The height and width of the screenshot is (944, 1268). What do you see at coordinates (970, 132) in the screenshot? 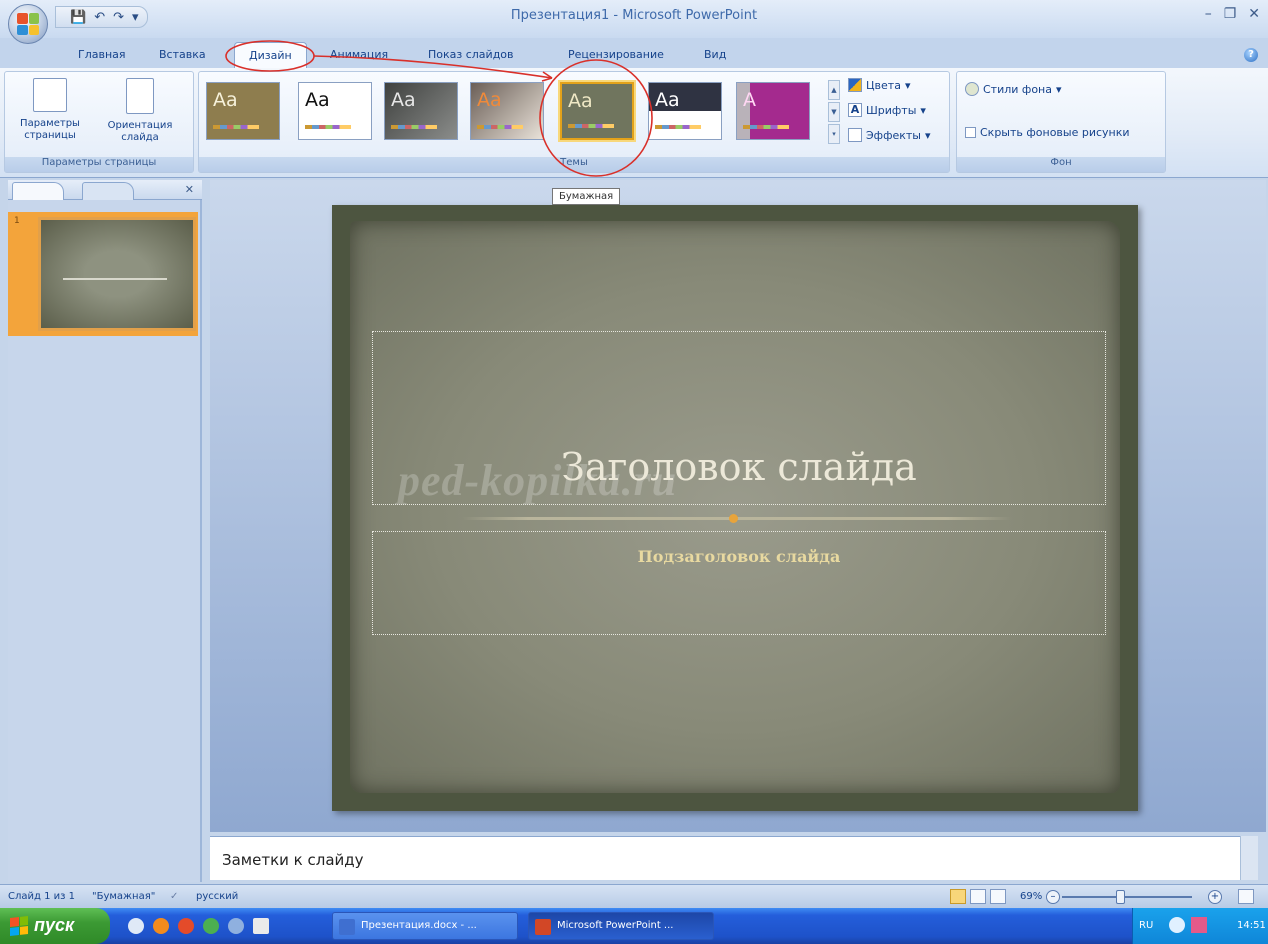
I see `checkbox-icon` at bounding box center [970, 132].